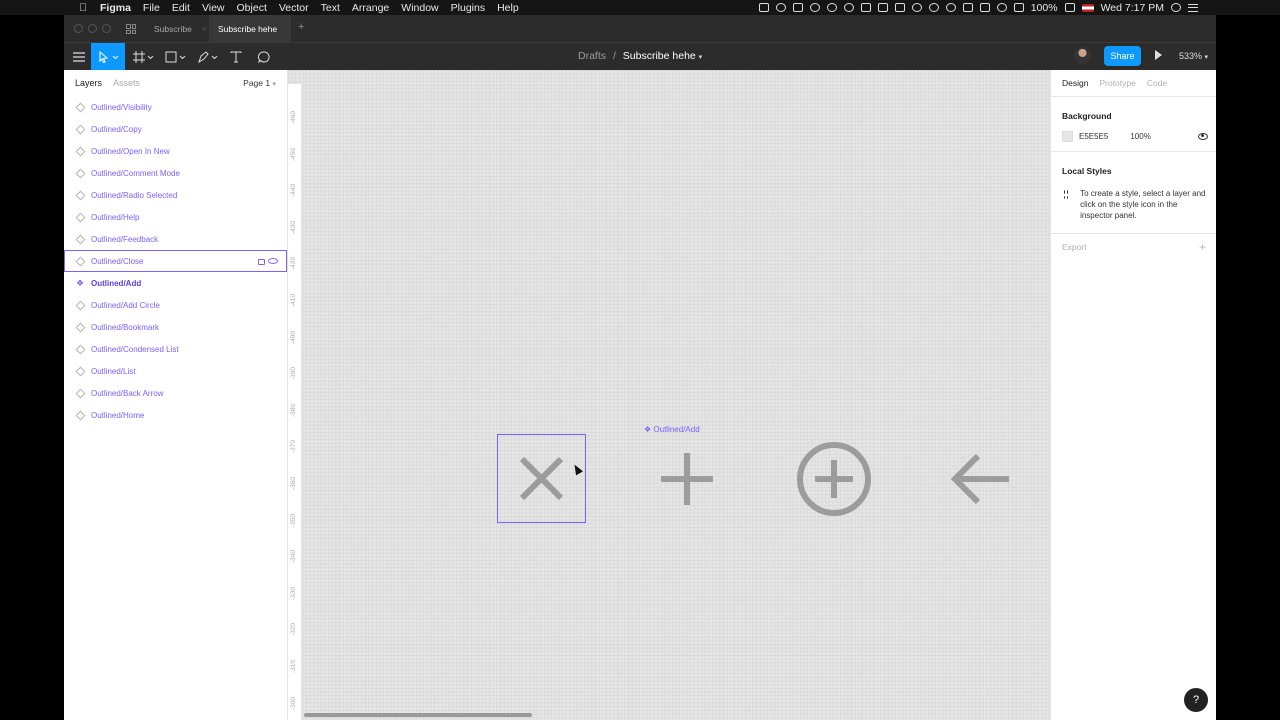 Image resolution: width=1280 pixels, height=720 pixels. I want to click on add-icon, so click(687, 479).